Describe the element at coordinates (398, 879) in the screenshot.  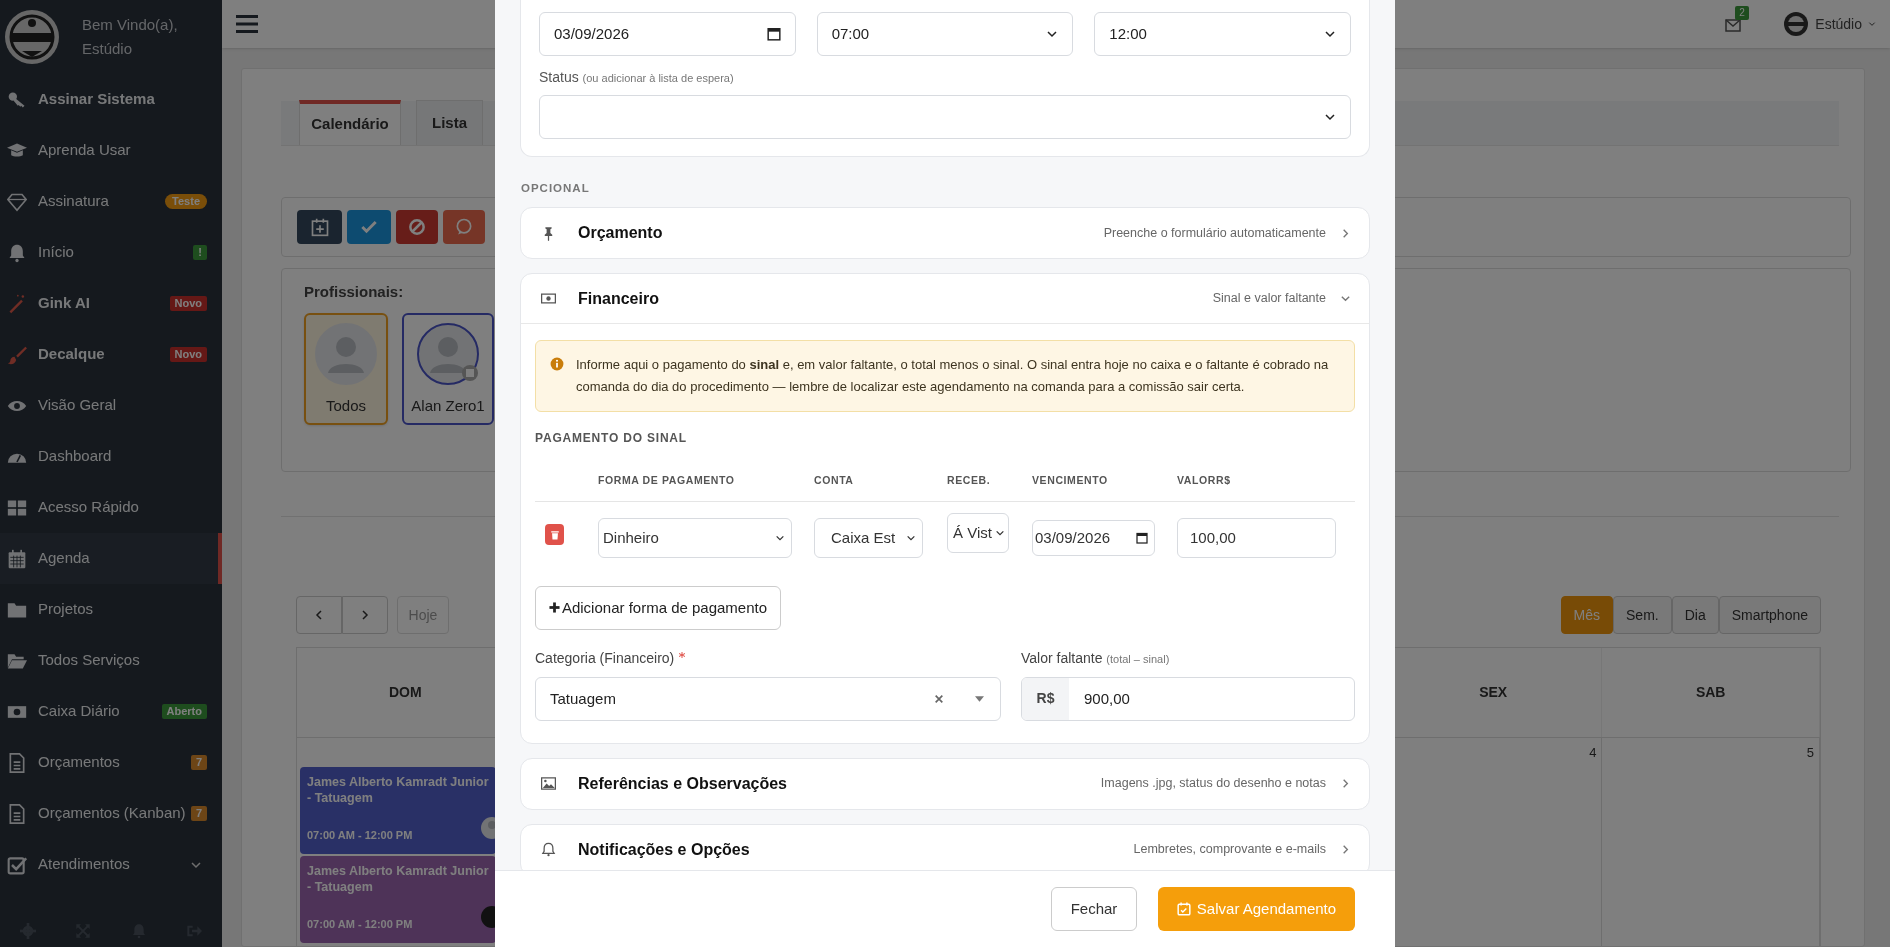
I see `event-title: James Alberto Kamradt Junior - Tatuagem` at that location.